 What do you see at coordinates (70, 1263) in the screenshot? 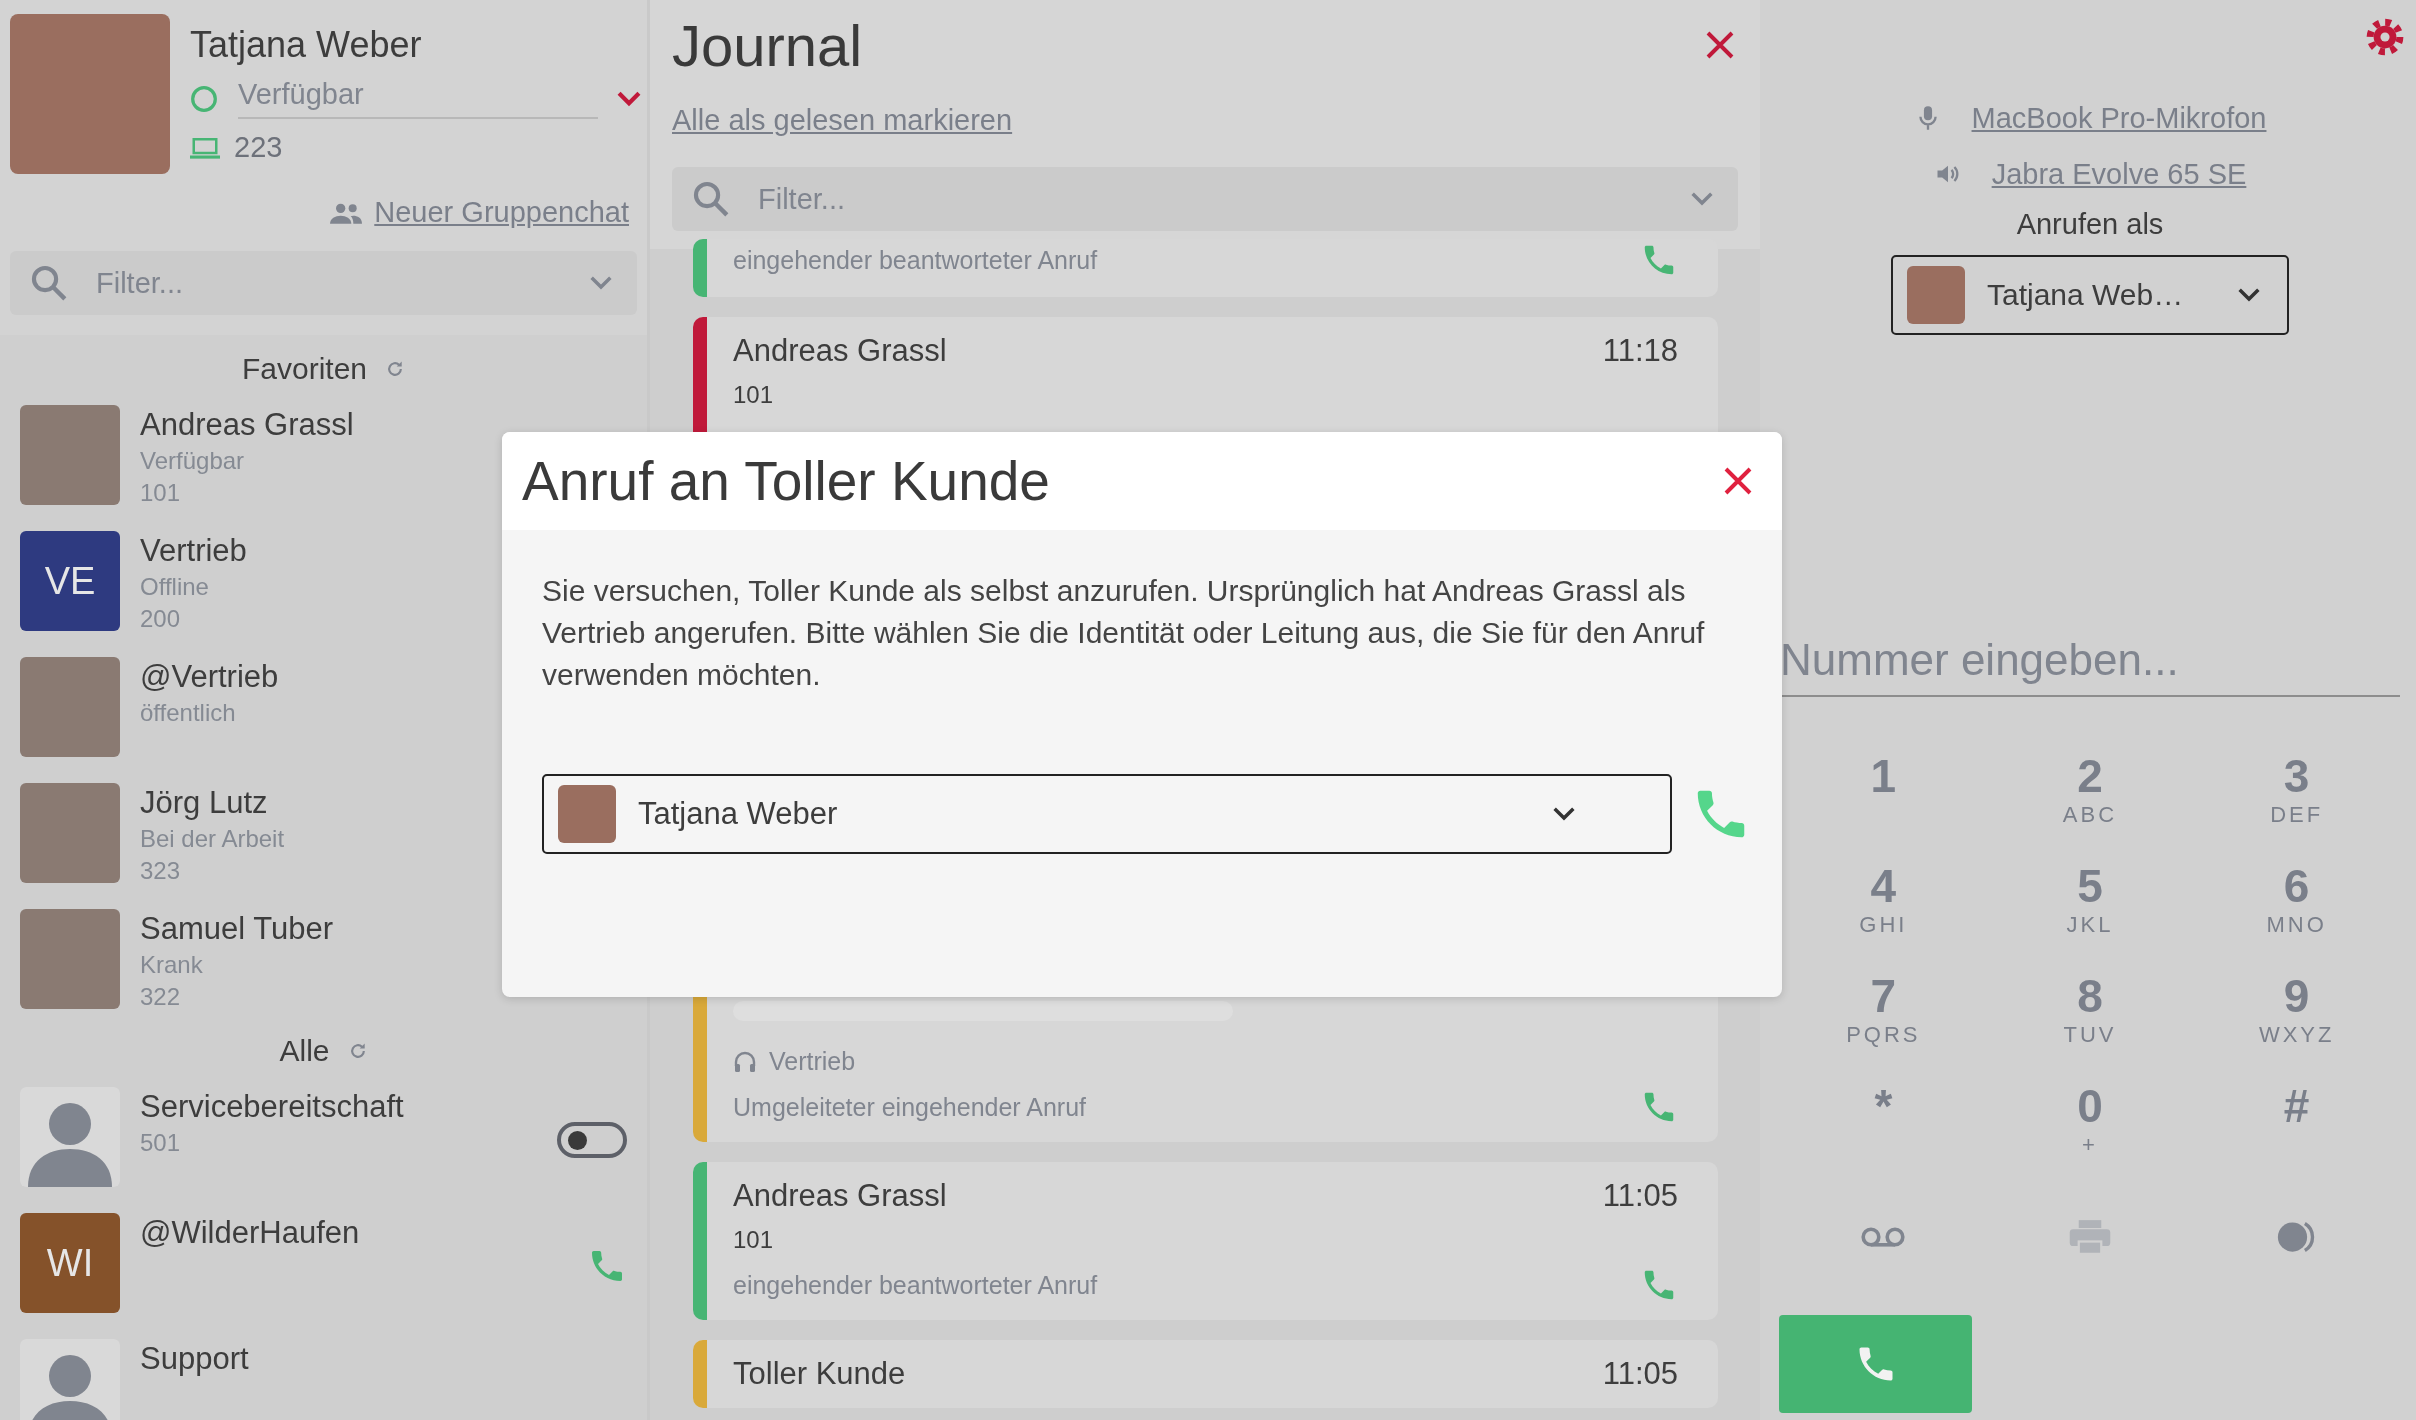
I see `initials-avatar: WI` at bounding box center [70, 1263].